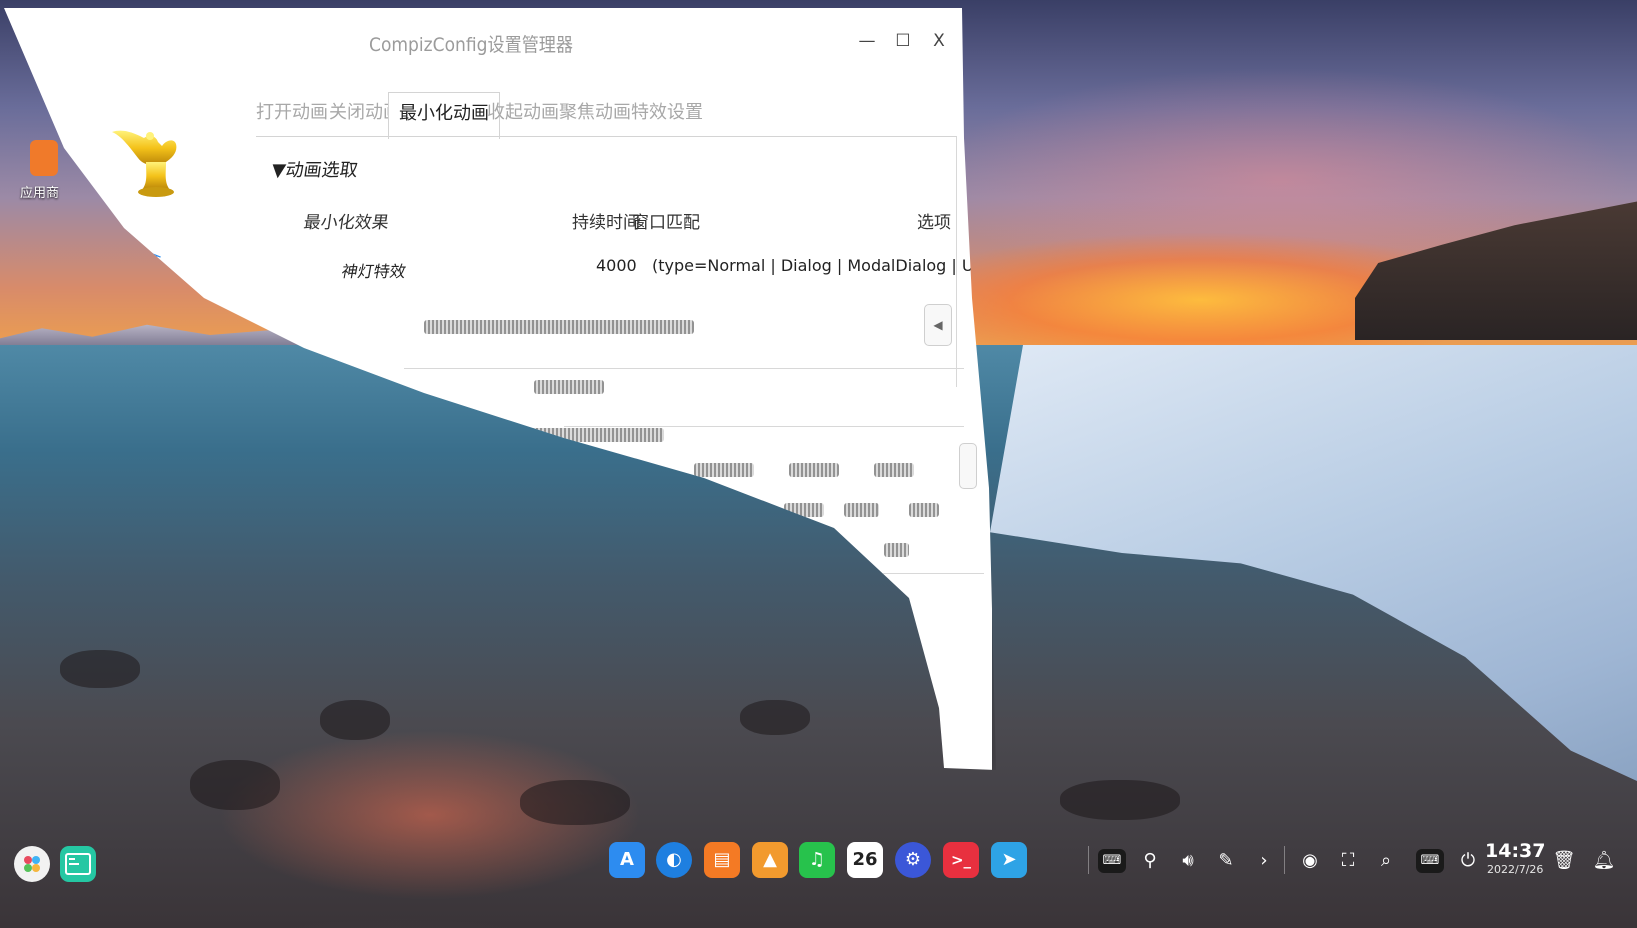 The width and height of the screenshot is (1637, 928). I want to click on system-monitor-icon: ◉, so click(1310, 861).